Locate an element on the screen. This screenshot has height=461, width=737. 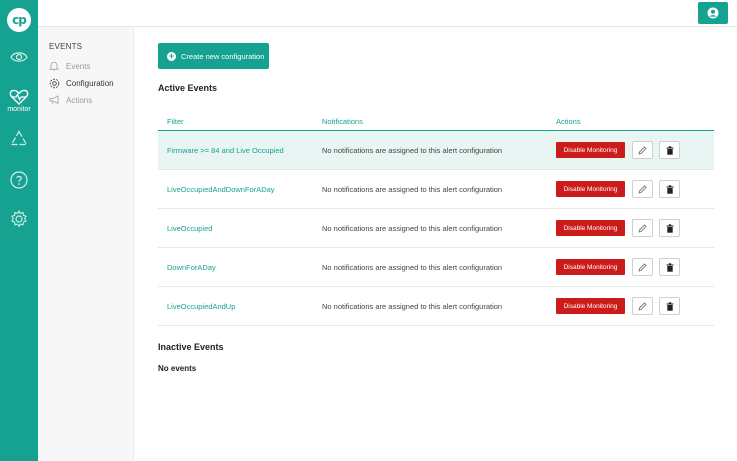
table-header: Filter Notifications Actions is located at coordinates (436, 123).